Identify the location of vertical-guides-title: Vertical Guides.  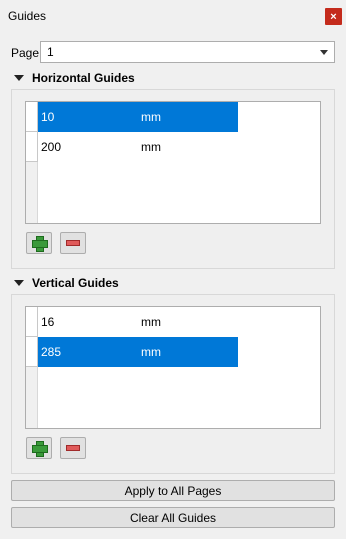
(75, 283).